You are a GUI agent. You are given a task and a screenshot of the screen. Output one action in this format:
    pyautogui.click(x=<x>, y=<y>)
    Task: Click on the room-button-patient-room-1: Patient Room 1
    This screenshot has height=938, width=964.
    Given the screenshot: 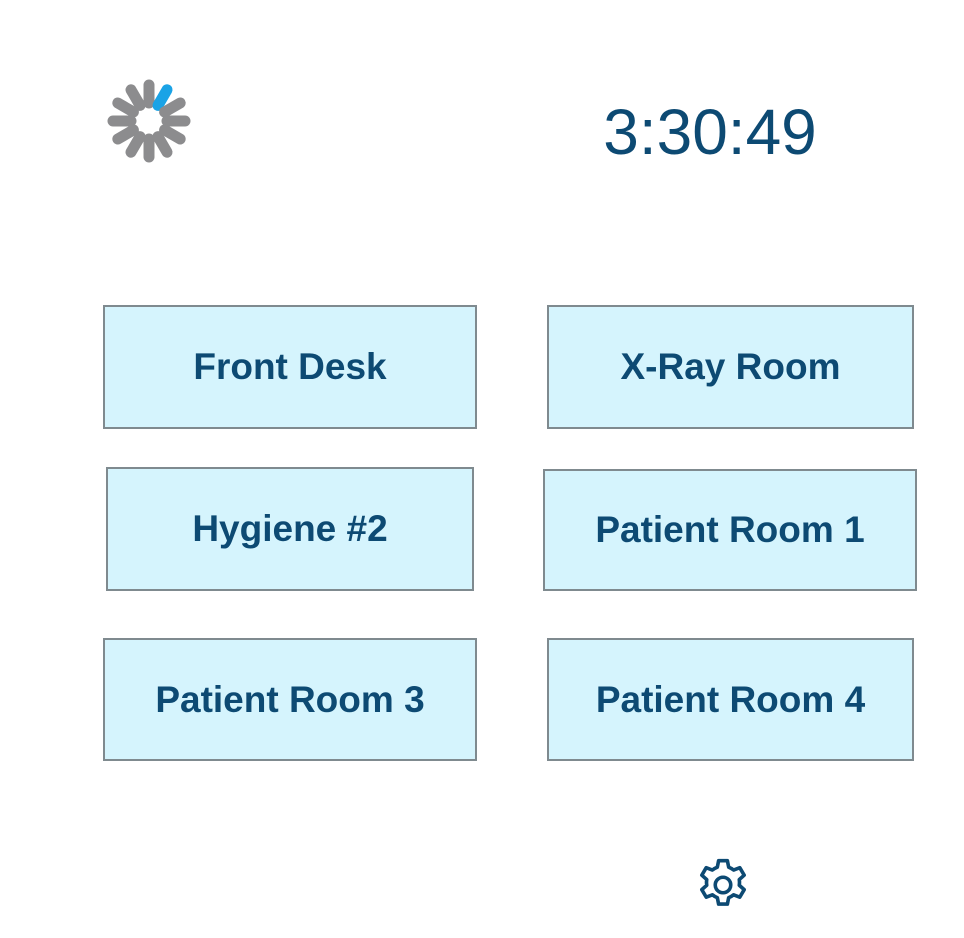 What is the action you would take?
    pyautogui.click(x=730, y=530)
    